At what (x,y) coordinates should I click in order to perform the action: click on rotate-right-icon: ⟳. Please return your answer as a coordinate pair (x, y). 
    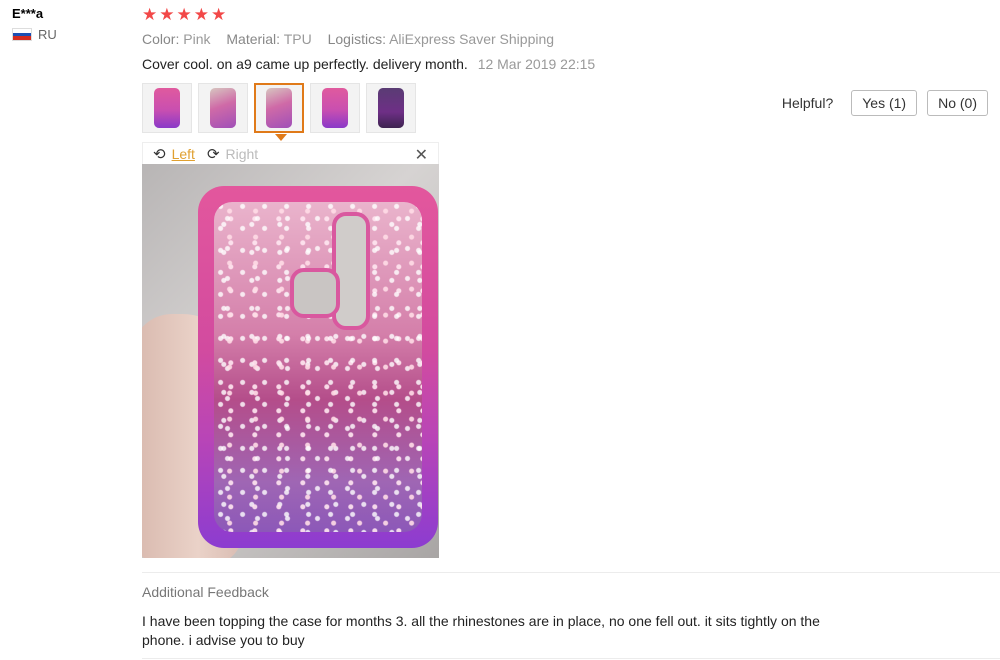
    Looking at the image, I should click on (213, 154).